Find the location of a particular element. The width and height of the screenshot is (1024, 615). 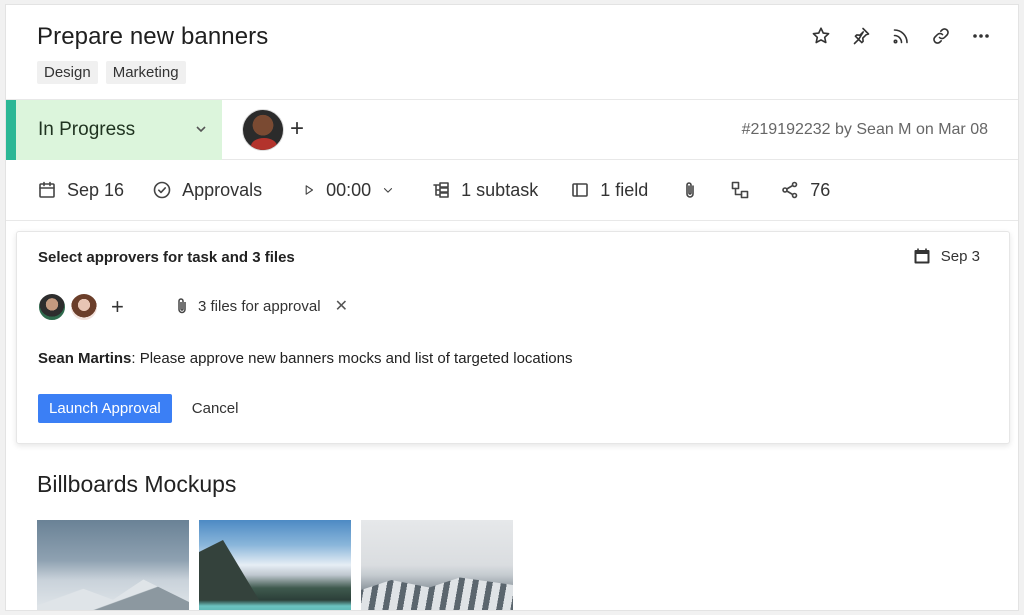

share-count: 76 is located at coordinates (820, 189).